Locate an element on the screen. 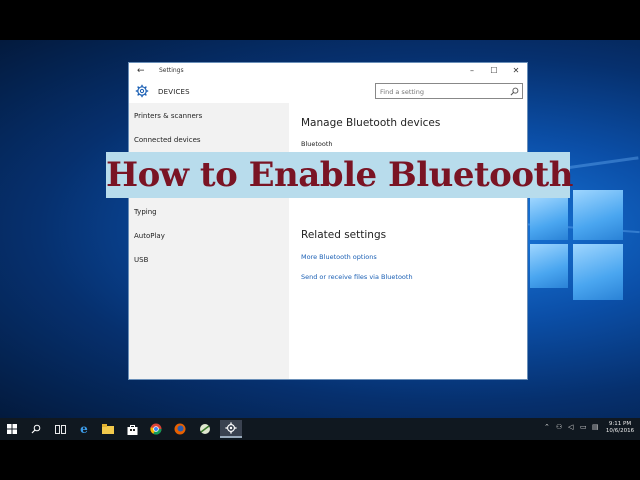  settings-icon is located at coordinates (231, 428).